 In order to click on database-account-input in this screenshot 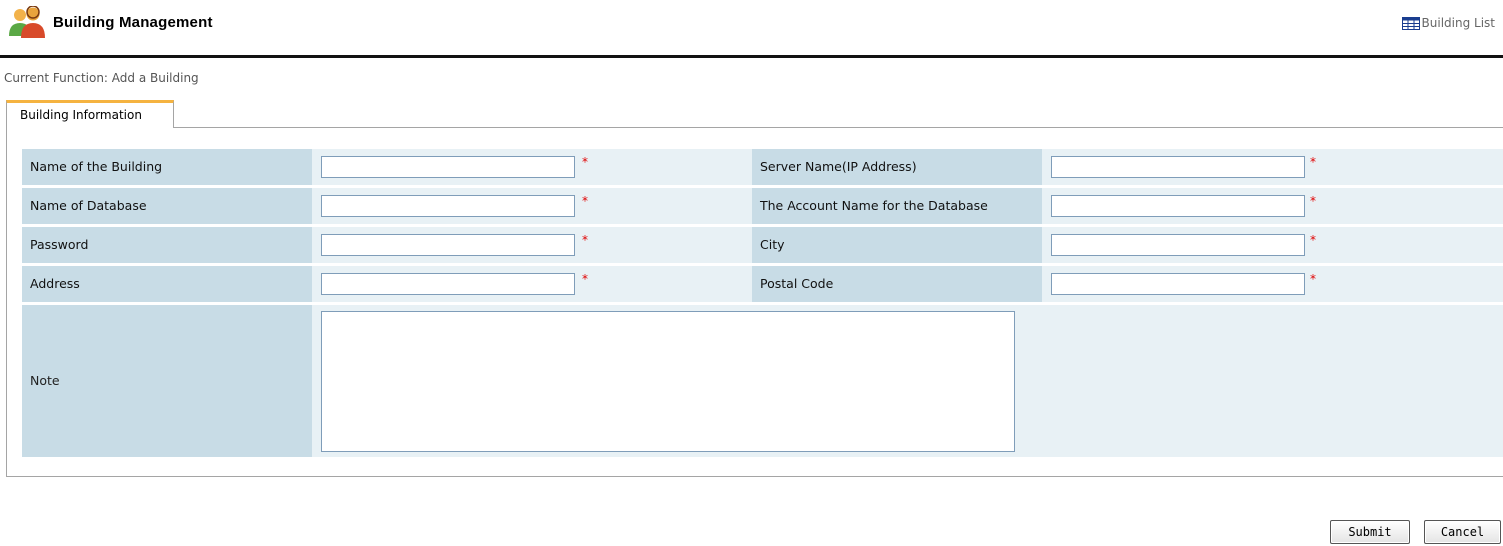, I will do `click(1178, 206)`.